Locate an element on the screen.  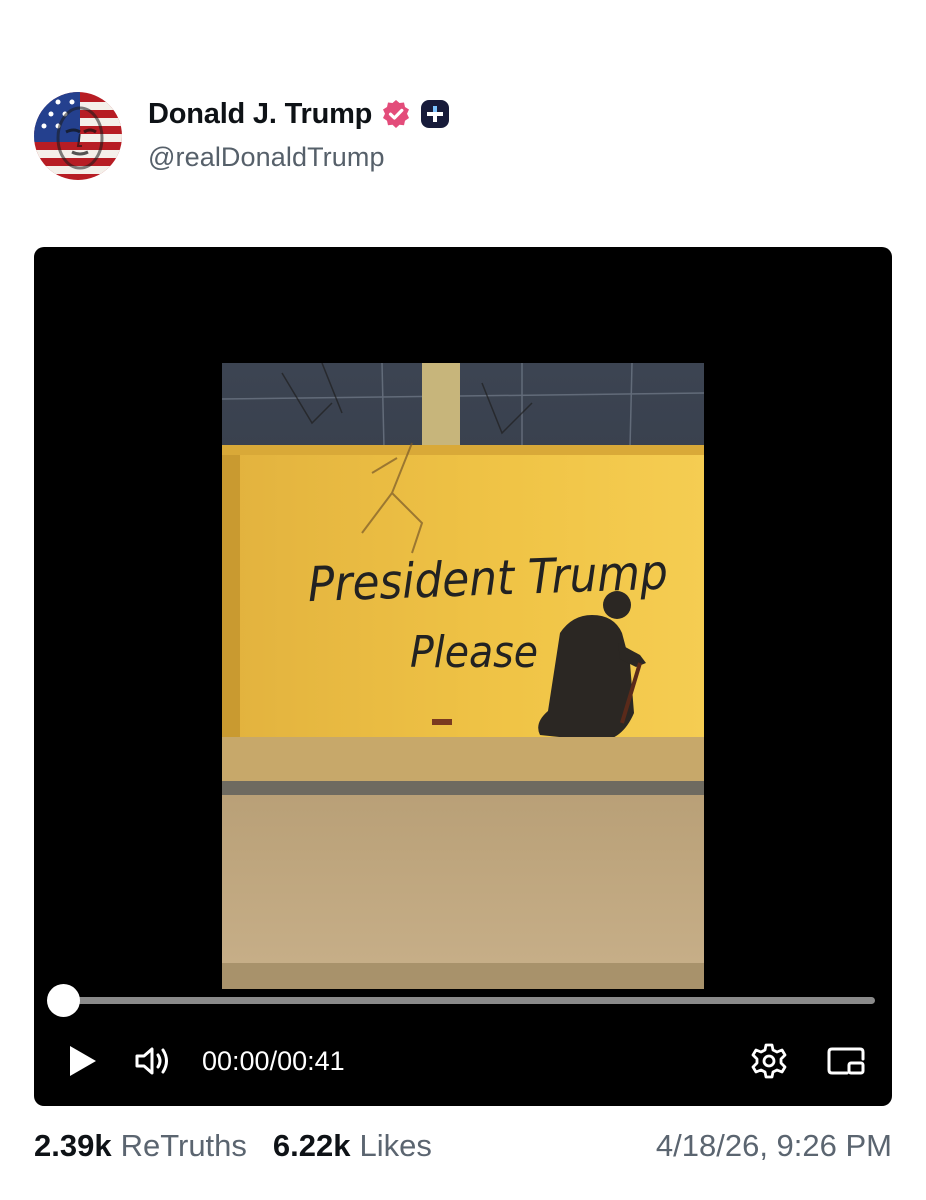
likes-label: Likes is located at coordinates (395, 1145).